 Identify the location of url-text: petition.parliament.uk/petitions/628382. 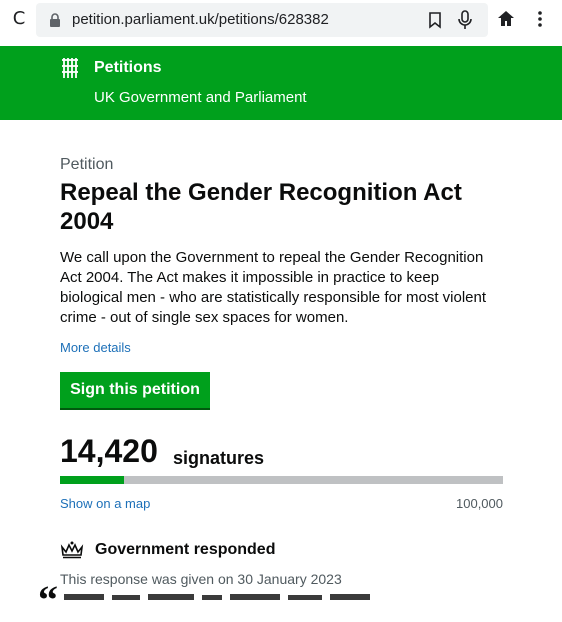
(200, 19).